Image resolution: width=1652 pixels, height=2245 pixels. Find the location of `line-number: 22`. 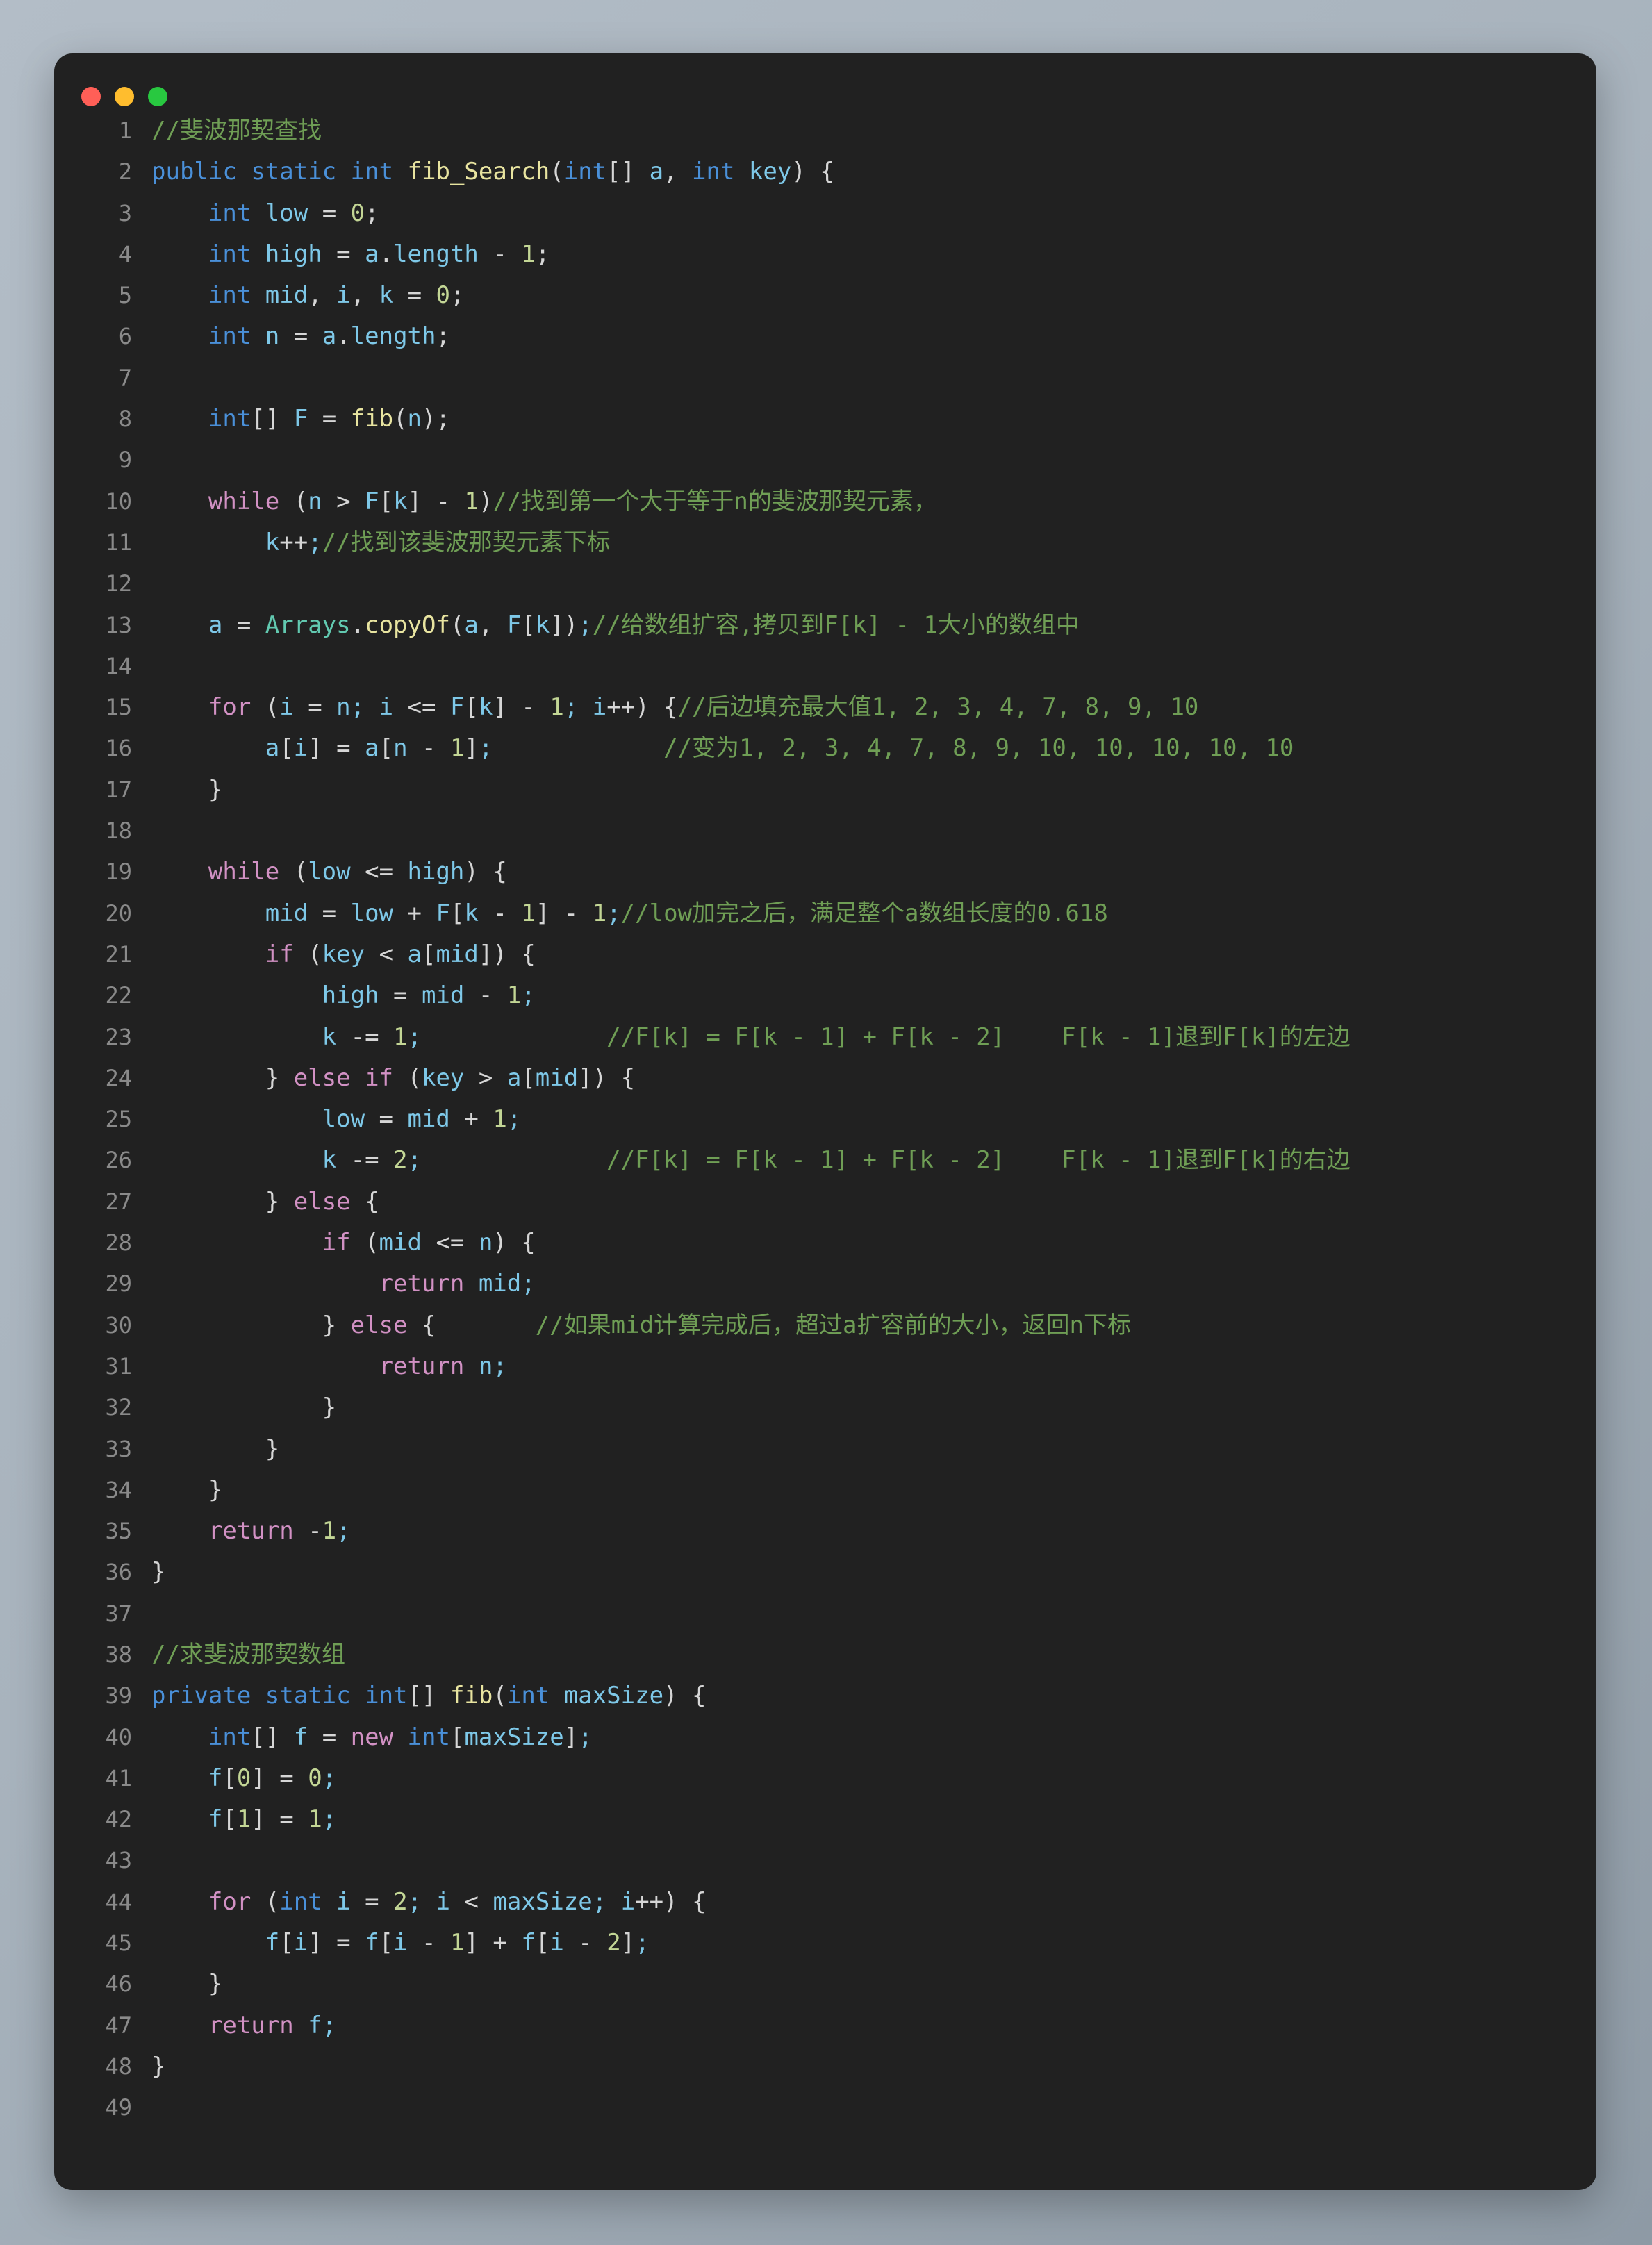

line-number: 22 is located at coordinates (118, 996).